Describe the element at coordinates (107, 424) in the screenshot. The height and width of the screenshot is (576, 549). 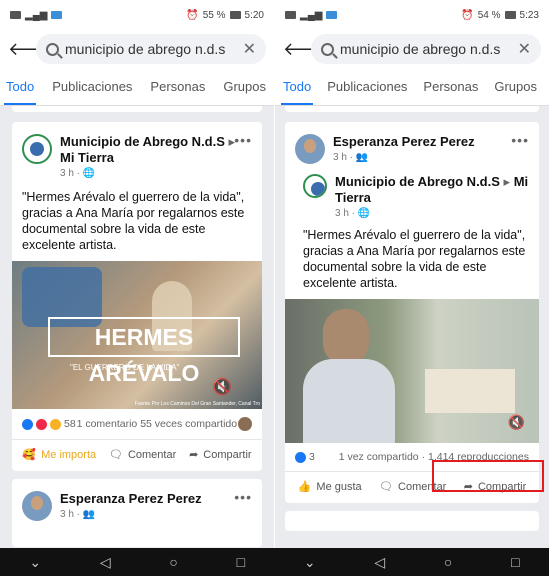
I see `comments-count: 1 comentario` at that location.